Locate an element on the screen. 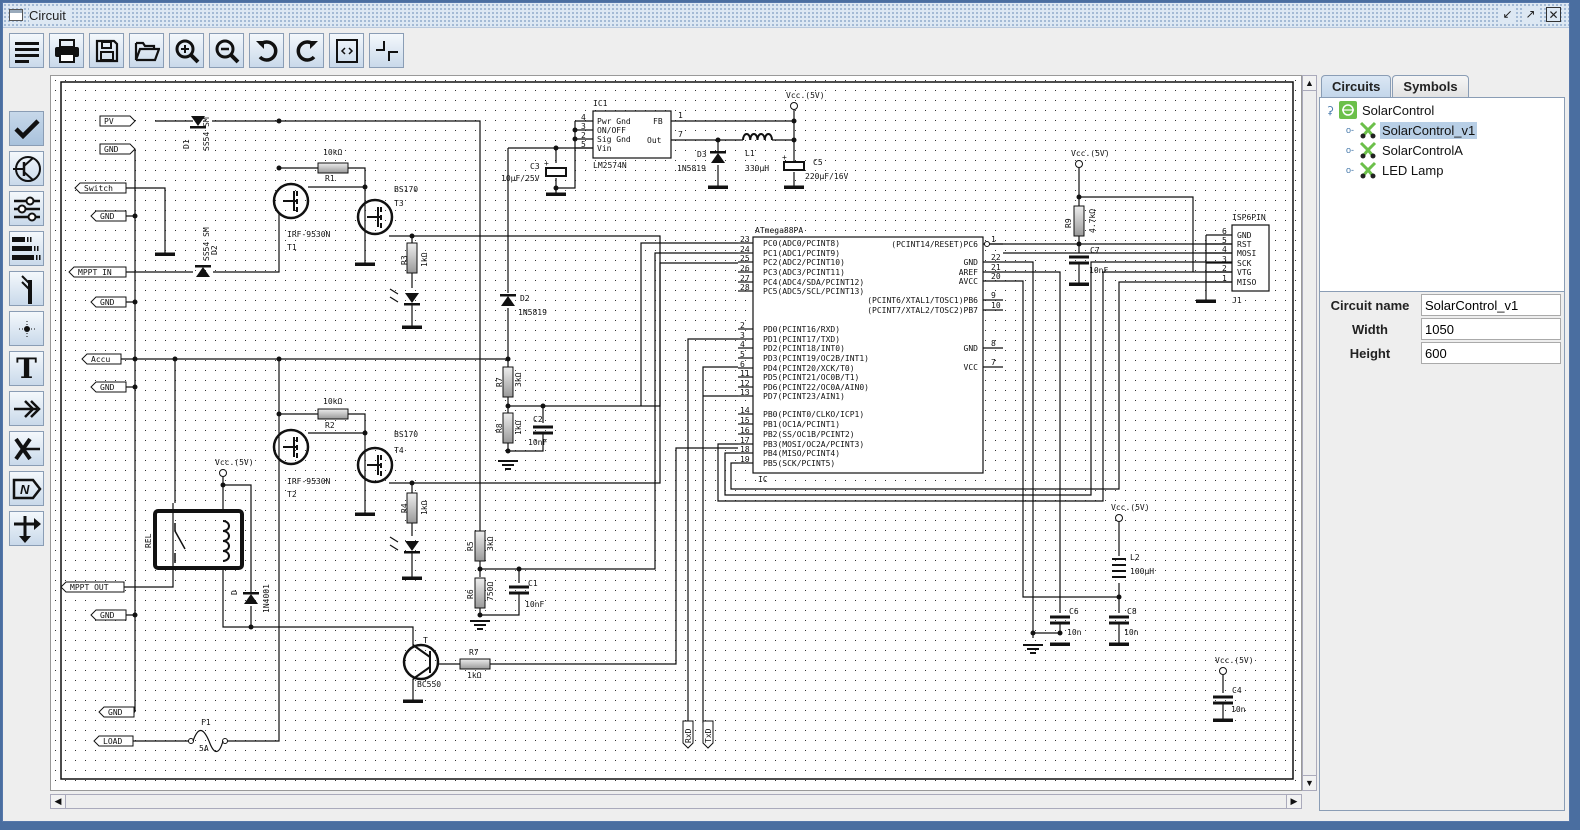 The width and height of the screenshot is (1580, 830). horizontal-scrollbar: ◀ ▶ is located at coordinates (676, 801).